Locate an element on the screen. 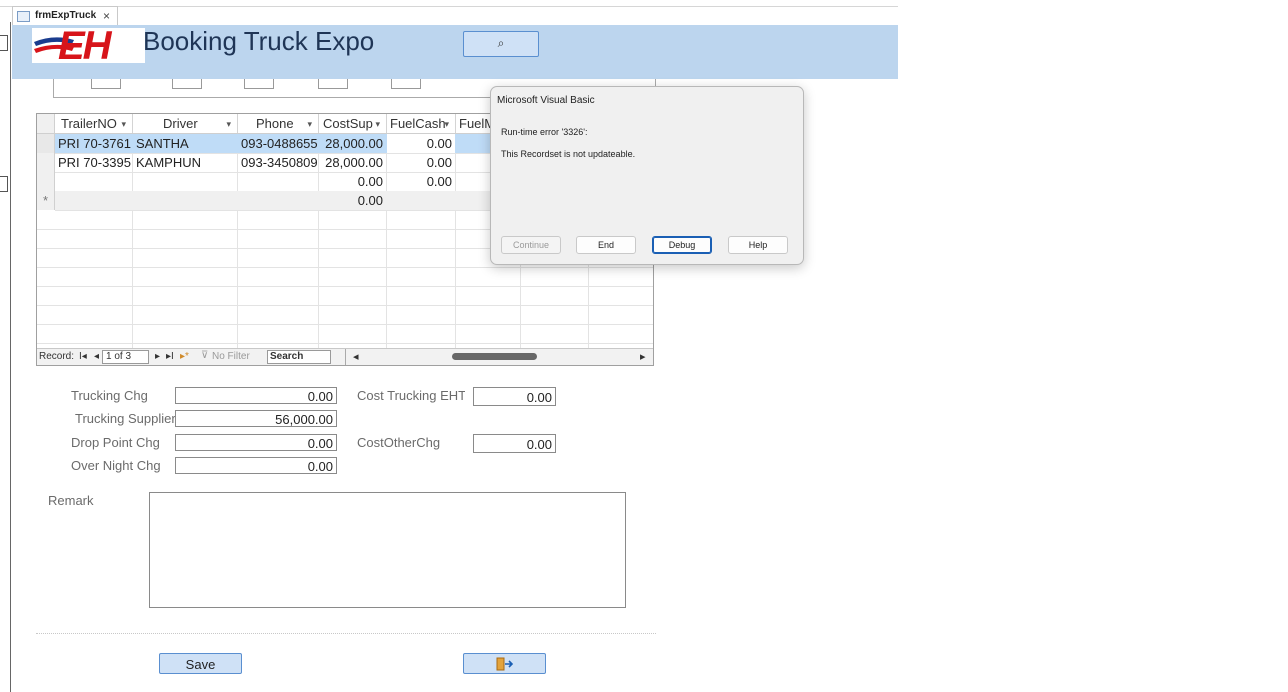 The width and height of the screenshot is (1288, 692). save-button: Save is located at coordinates (200, 663).